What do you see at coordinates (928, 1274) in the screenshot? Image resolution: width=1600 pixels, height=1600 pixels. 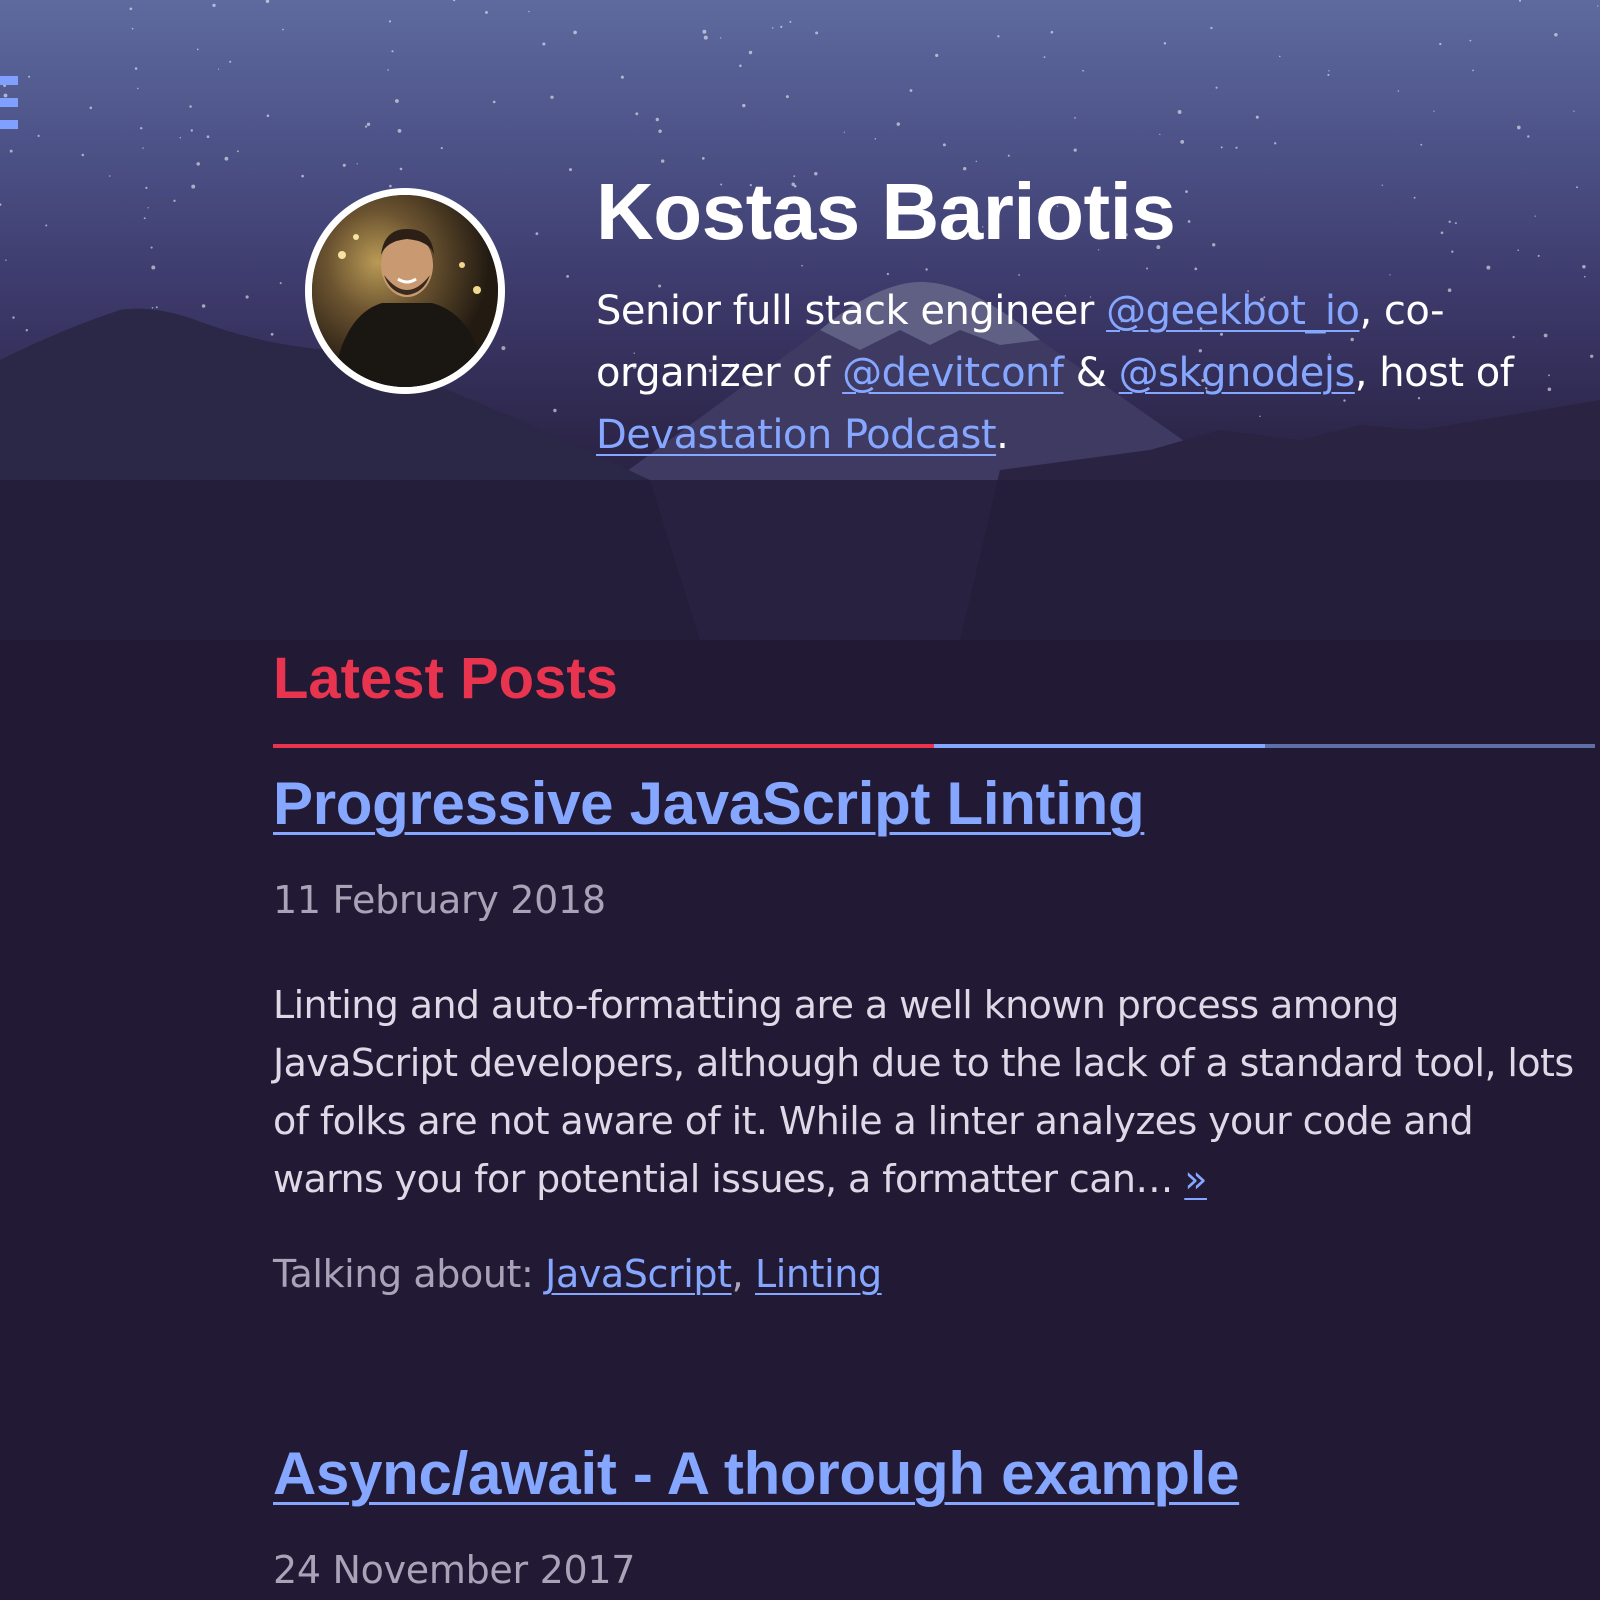 I see `post-tags: Talking about: JavaScript, Linting` at bounding box center [928, 1274].